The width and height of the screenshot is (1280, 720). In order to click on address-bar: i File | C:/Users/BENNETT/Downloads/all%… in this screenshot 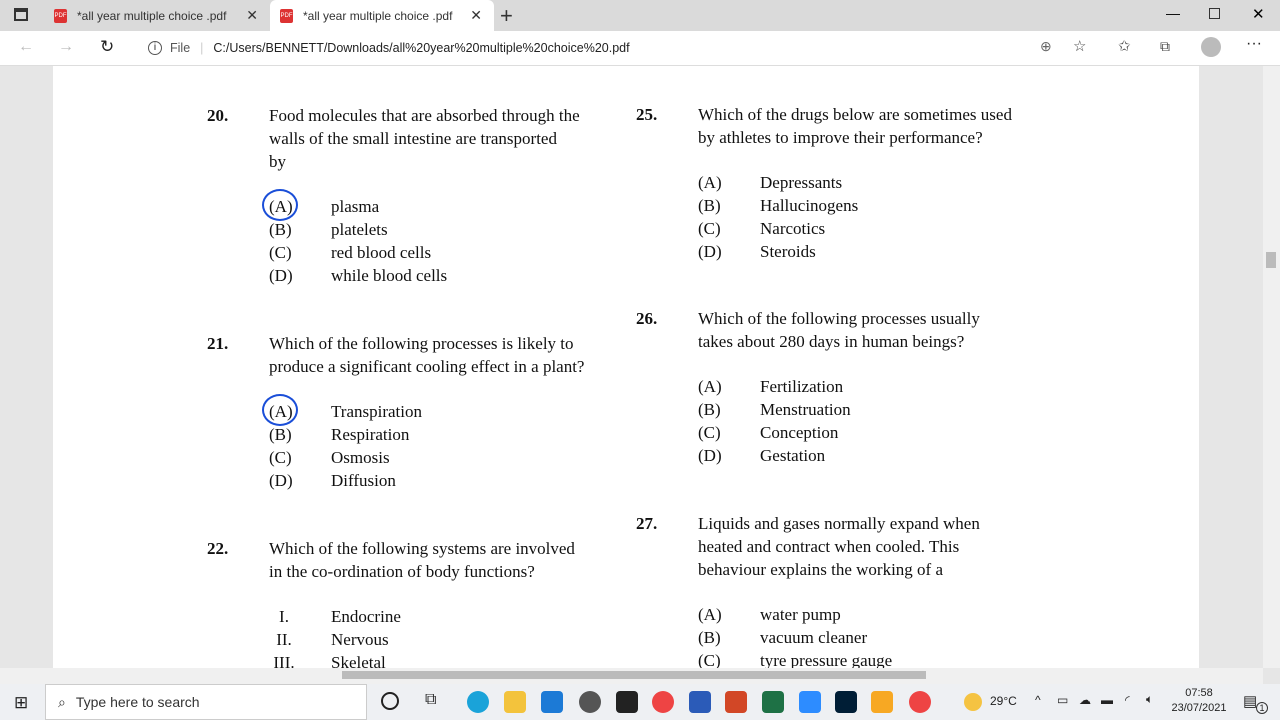, I will do `click(605, 48)`.